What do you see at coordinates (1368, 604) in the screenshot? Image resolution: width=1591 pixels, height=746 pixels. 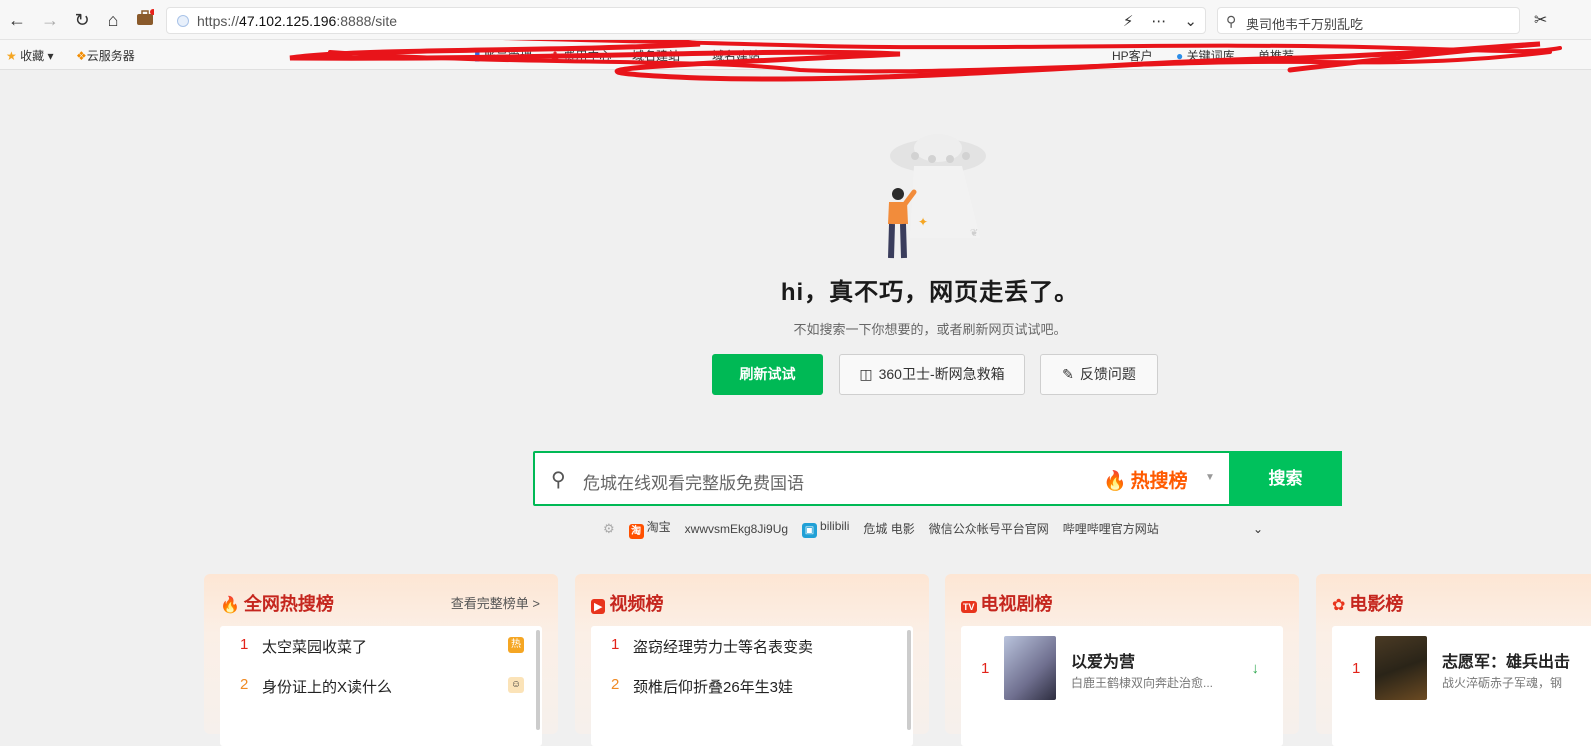 I see `card-title: ✿ 电影榜` at bounding box center [1368, 604].